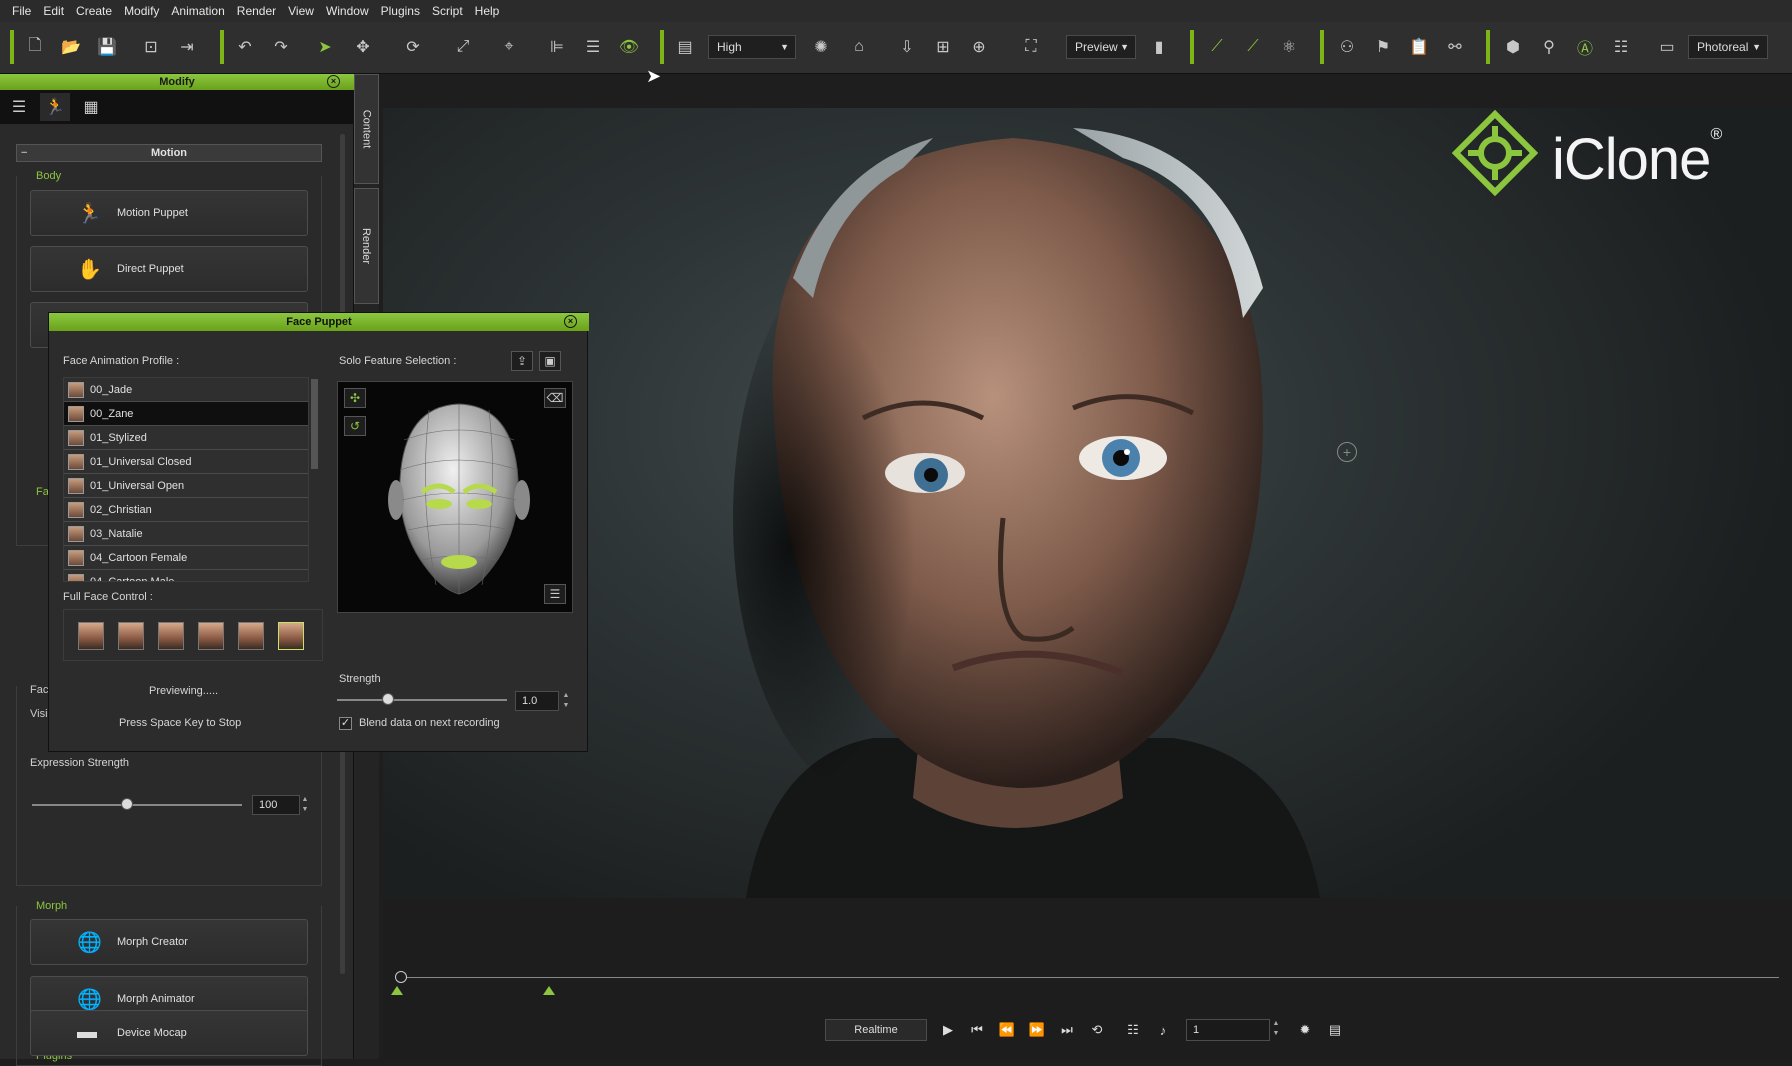  Describe the element at coordinates (629, 47) in the screenshot. I see `visibility-eye-icon: 👁` at that location.